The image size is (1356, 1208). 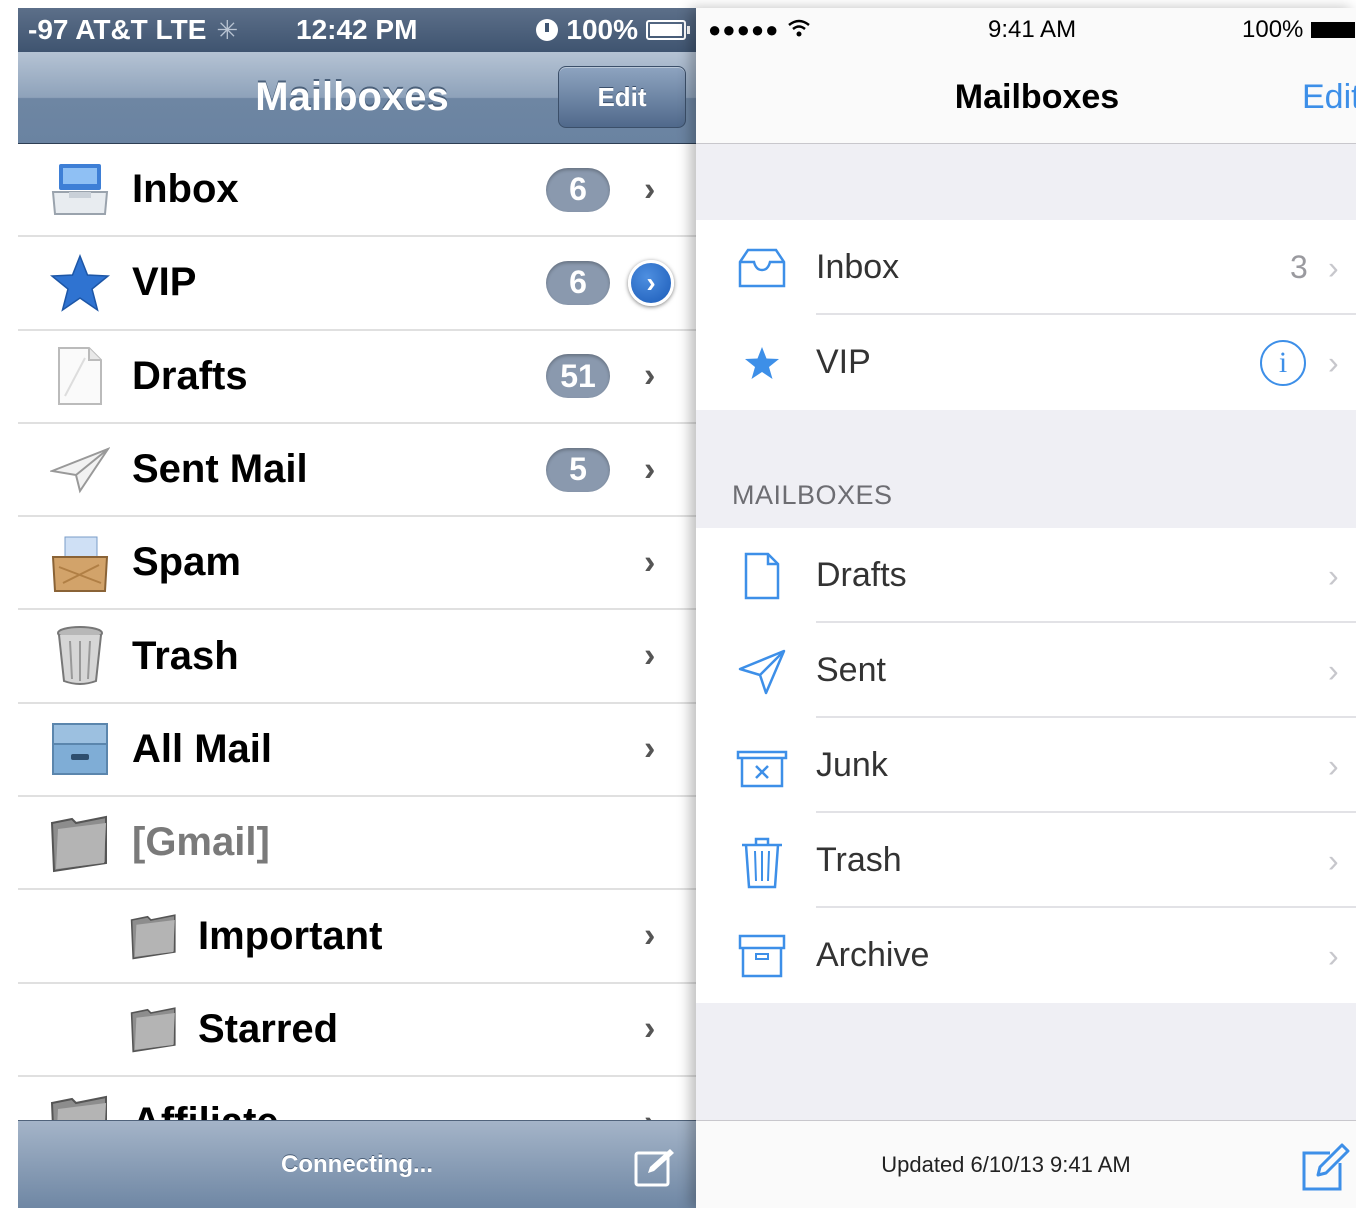 What do you see at coordinates (357, 844) in the screenshot?
I see `mailbox-row-gmail-folder: [Gmail]` at bounding box center [357, 844].